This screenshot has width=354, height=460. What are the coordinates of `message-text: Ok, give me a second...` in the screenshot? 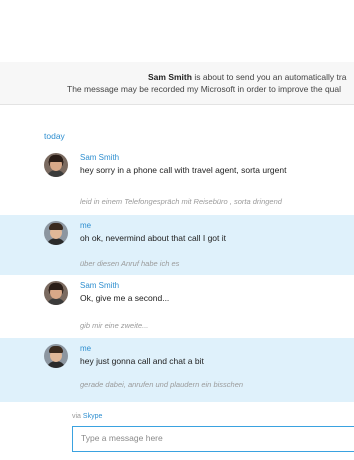 It's located at (125, 298).